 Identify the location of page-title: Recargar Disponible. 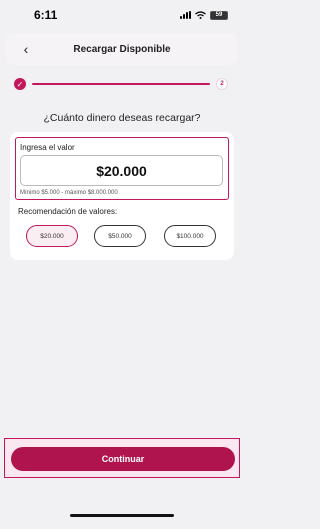
(122, 49).